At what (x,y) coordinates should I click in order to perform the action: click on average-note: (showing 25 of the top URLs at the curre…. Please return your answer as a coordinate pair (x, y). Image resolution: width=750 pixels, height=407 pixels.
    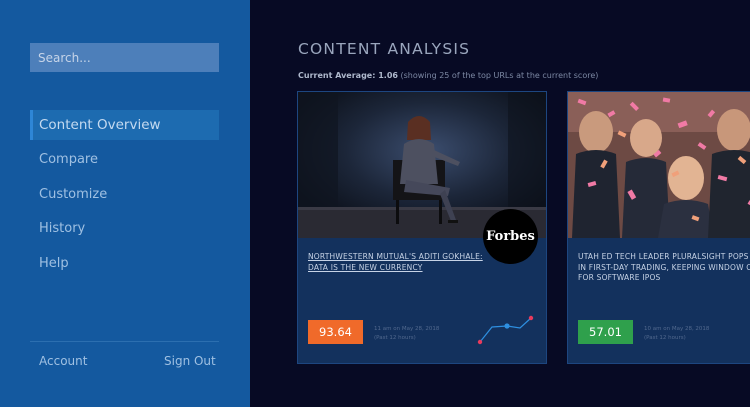
    Looking at the image, I should click on (499, 75).